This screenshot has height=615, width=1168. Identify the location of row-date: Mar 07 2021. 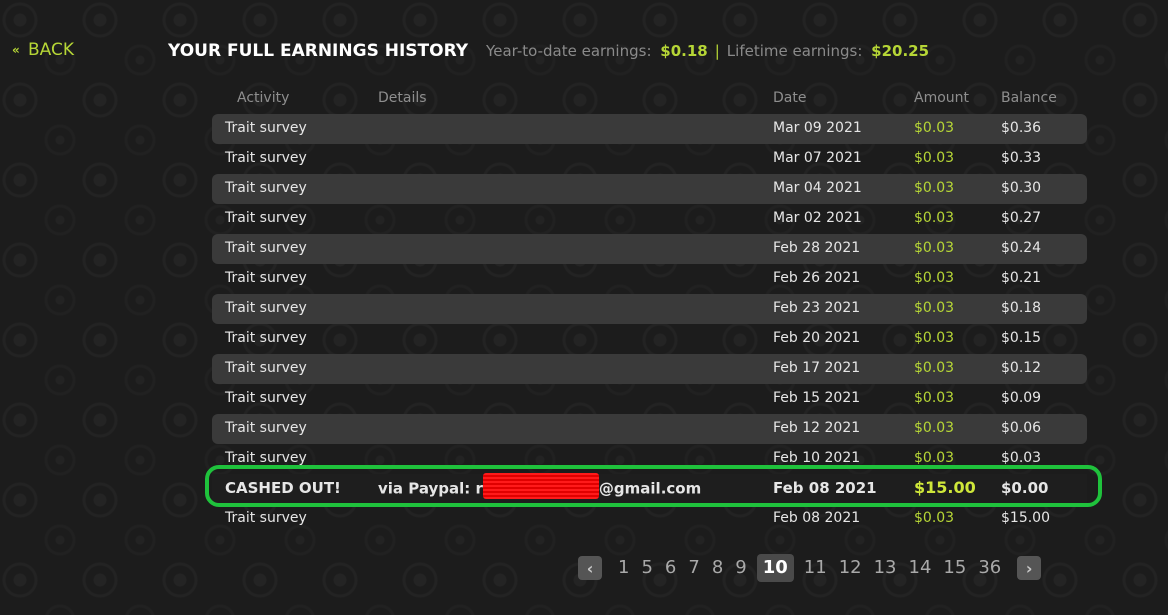
(817, 158).